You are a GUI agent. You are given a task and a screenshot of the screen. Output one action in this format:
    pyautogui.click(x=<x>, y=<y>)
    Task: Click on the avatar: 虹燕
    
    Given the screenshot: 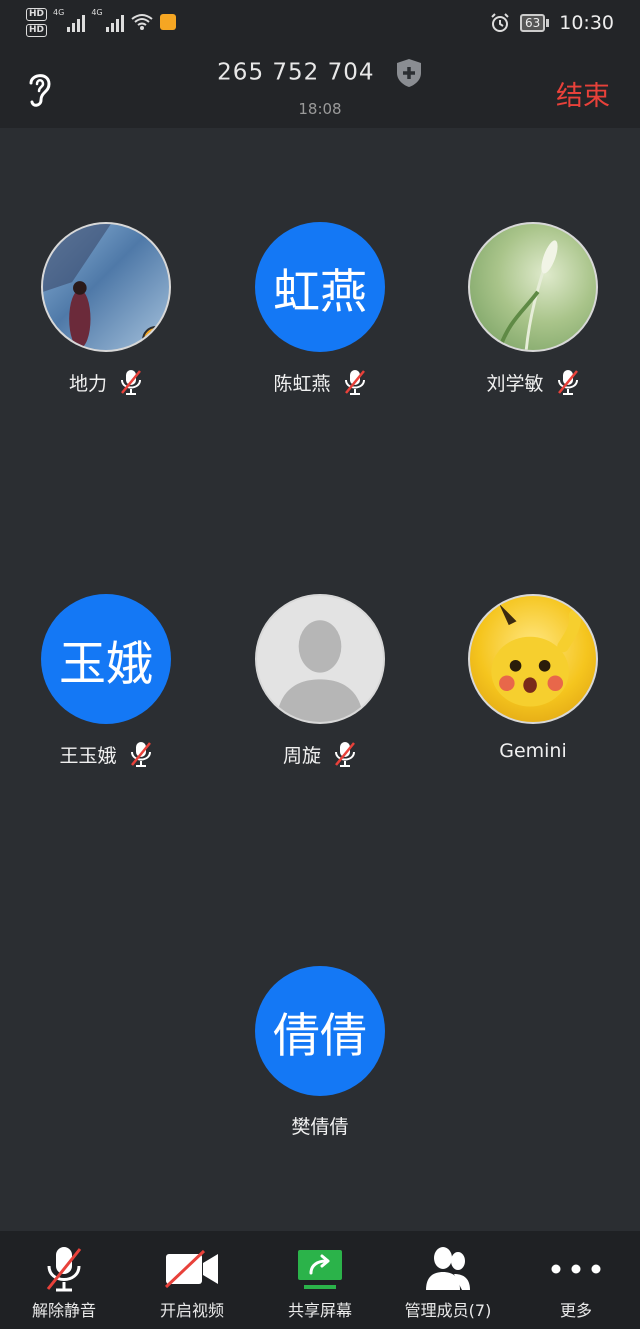 What is the action you would take?
    pyautogui.click(x=320, y=287)
    